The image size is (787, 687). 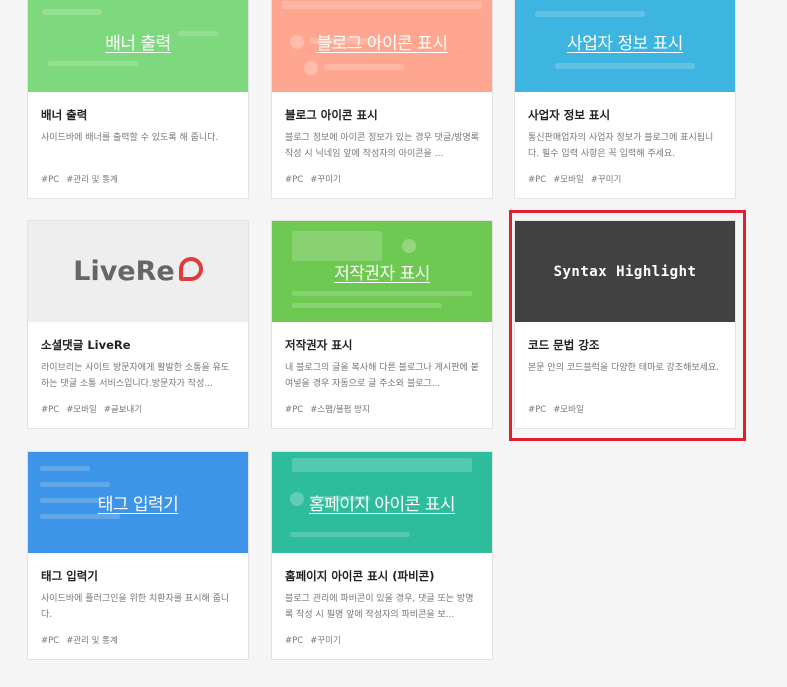 What do you see at coordinates (319, 345) in the screenshot?
I see `card-title: 저작권자 표시` at bounding box center [319, 345].